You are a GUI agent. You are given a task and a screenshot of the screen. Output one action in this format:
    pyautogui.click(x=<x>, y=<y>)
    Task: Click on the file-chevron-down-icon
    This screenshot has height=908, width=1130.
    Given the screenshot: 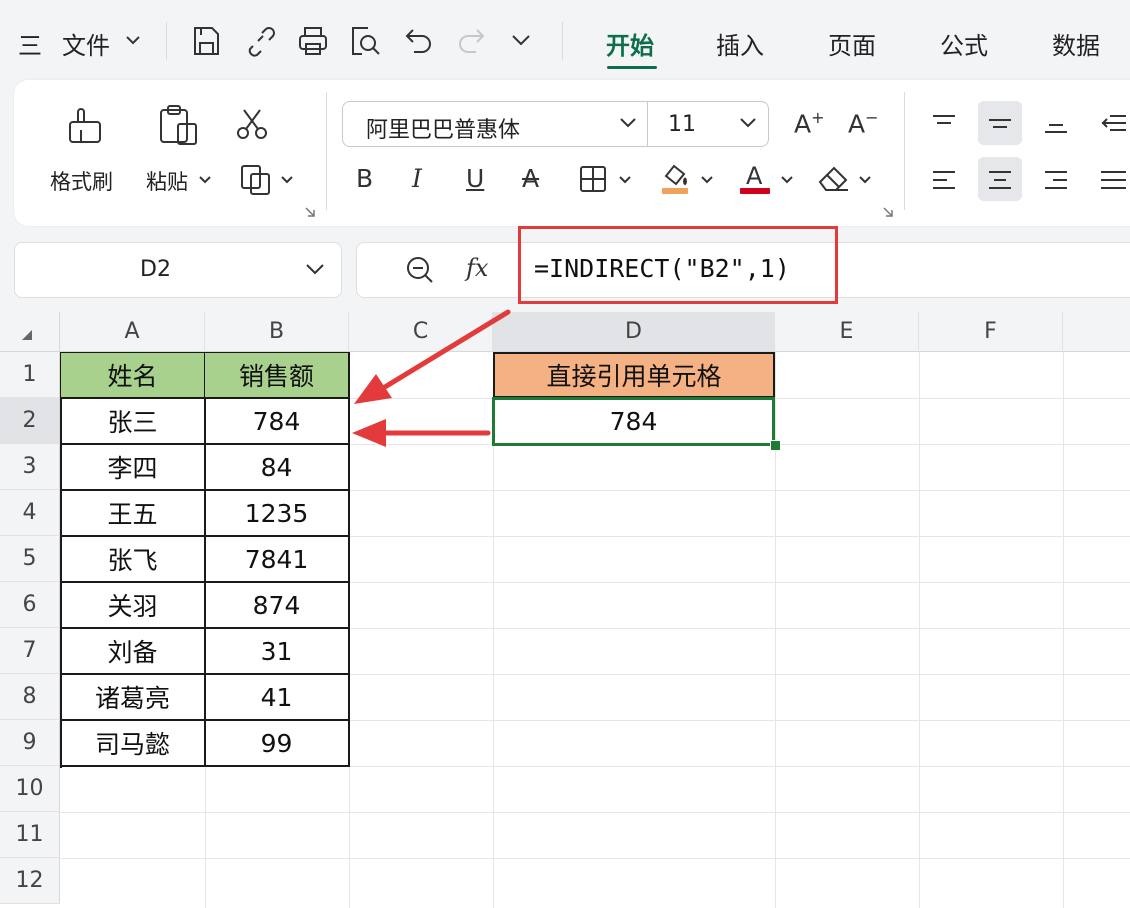 What is the action you would take?
    pyautogui.click(x=133, y=40)
    